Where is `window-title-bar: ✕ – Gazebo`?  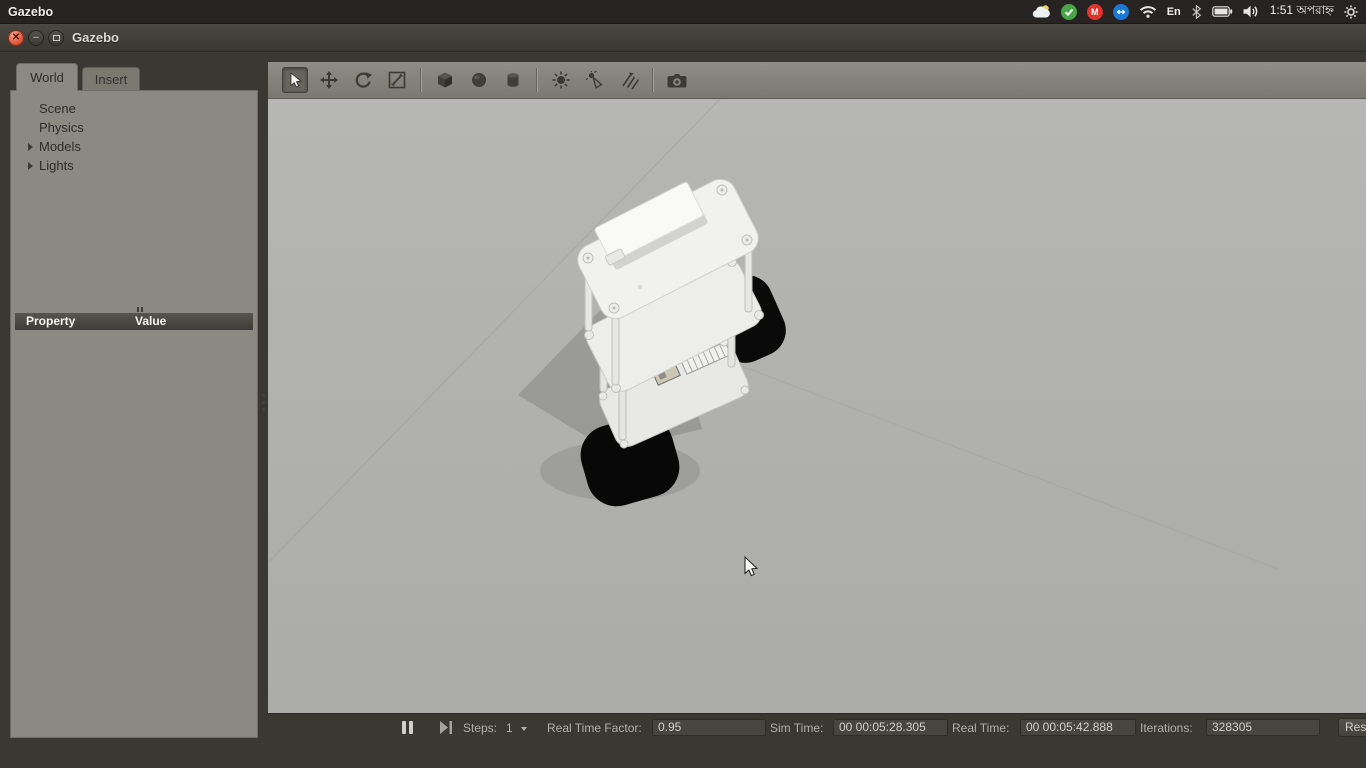 window-title-bar: ✕ – Gazebo is located at coordinates (683, 38).